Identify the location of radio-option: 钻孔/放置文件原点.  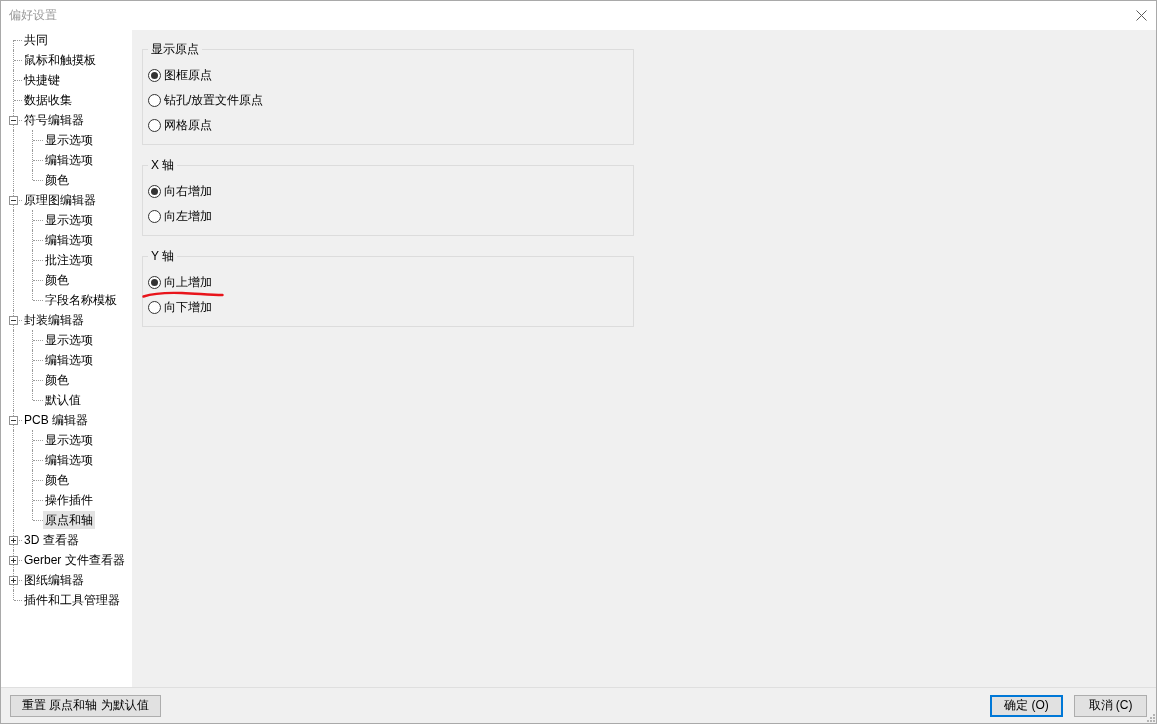
(206, 100).